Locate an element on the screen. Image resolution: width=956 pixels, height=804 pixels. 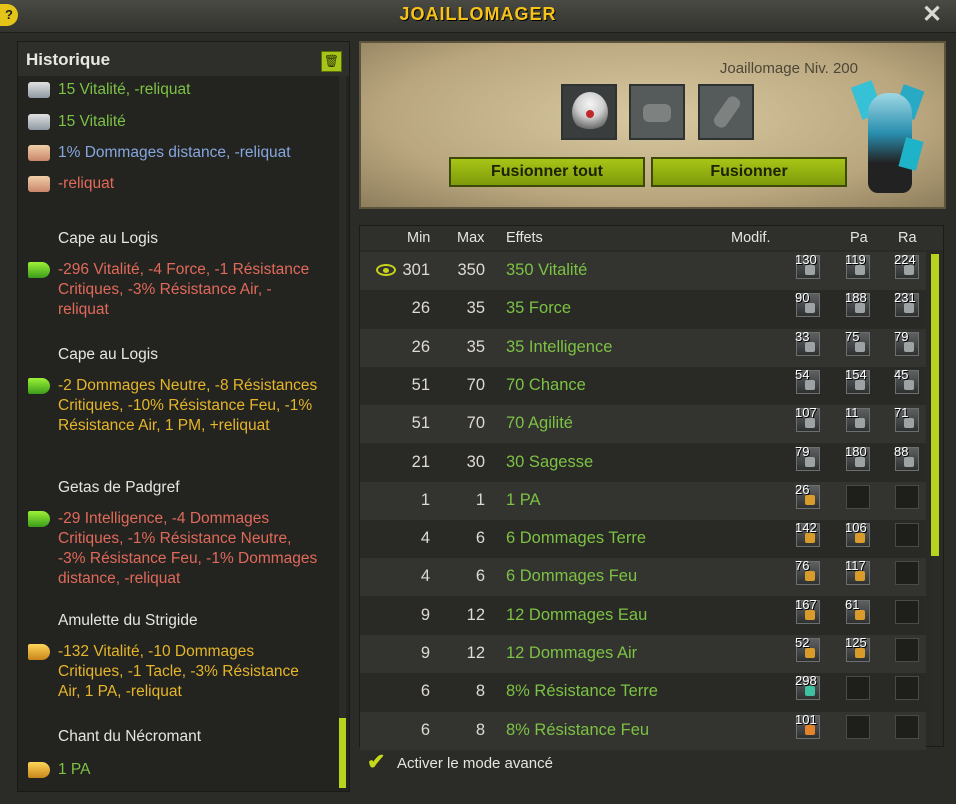
rune-slot-pa: 75 is located at coordinates (857, 342).